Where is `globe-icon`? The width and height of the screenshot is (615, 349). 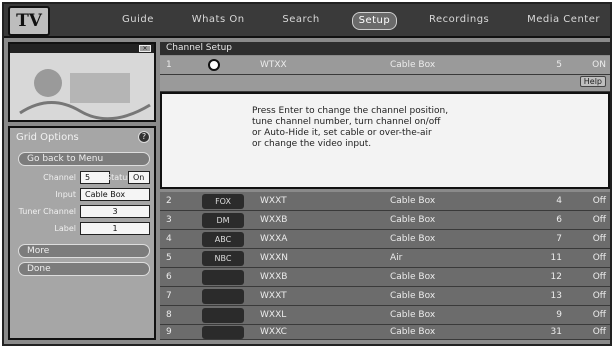 globe-icon is located at coordinates (214, 65).